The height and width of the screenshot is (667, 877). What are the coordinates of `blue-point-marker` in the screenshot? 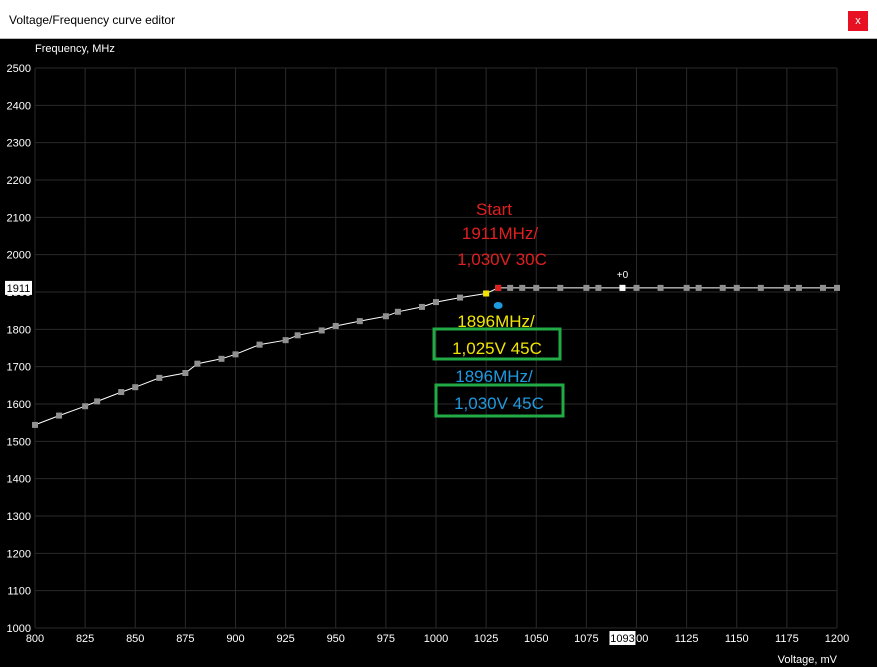 It's located at (498, 305).